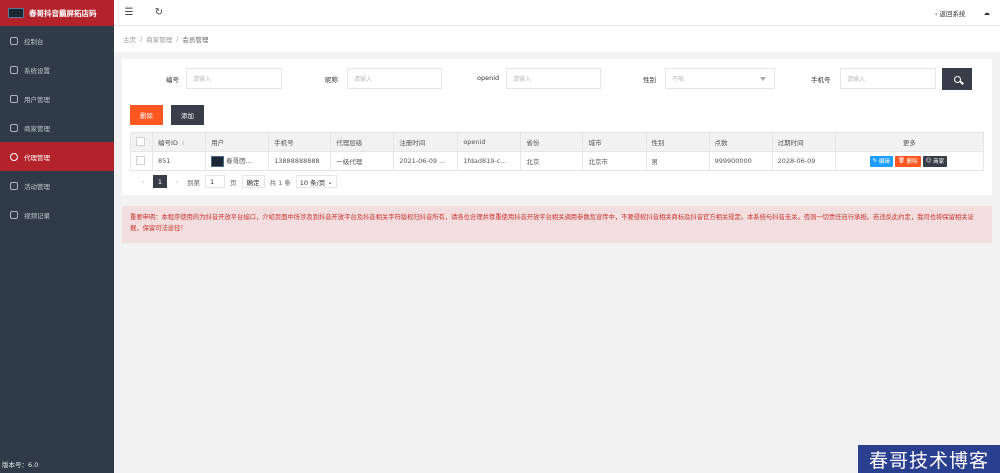  What do you see at coordinates (37, 157) in the screenshot?
I see `sidebar-item-label: 代理管理` at bounding box center [37, 157].